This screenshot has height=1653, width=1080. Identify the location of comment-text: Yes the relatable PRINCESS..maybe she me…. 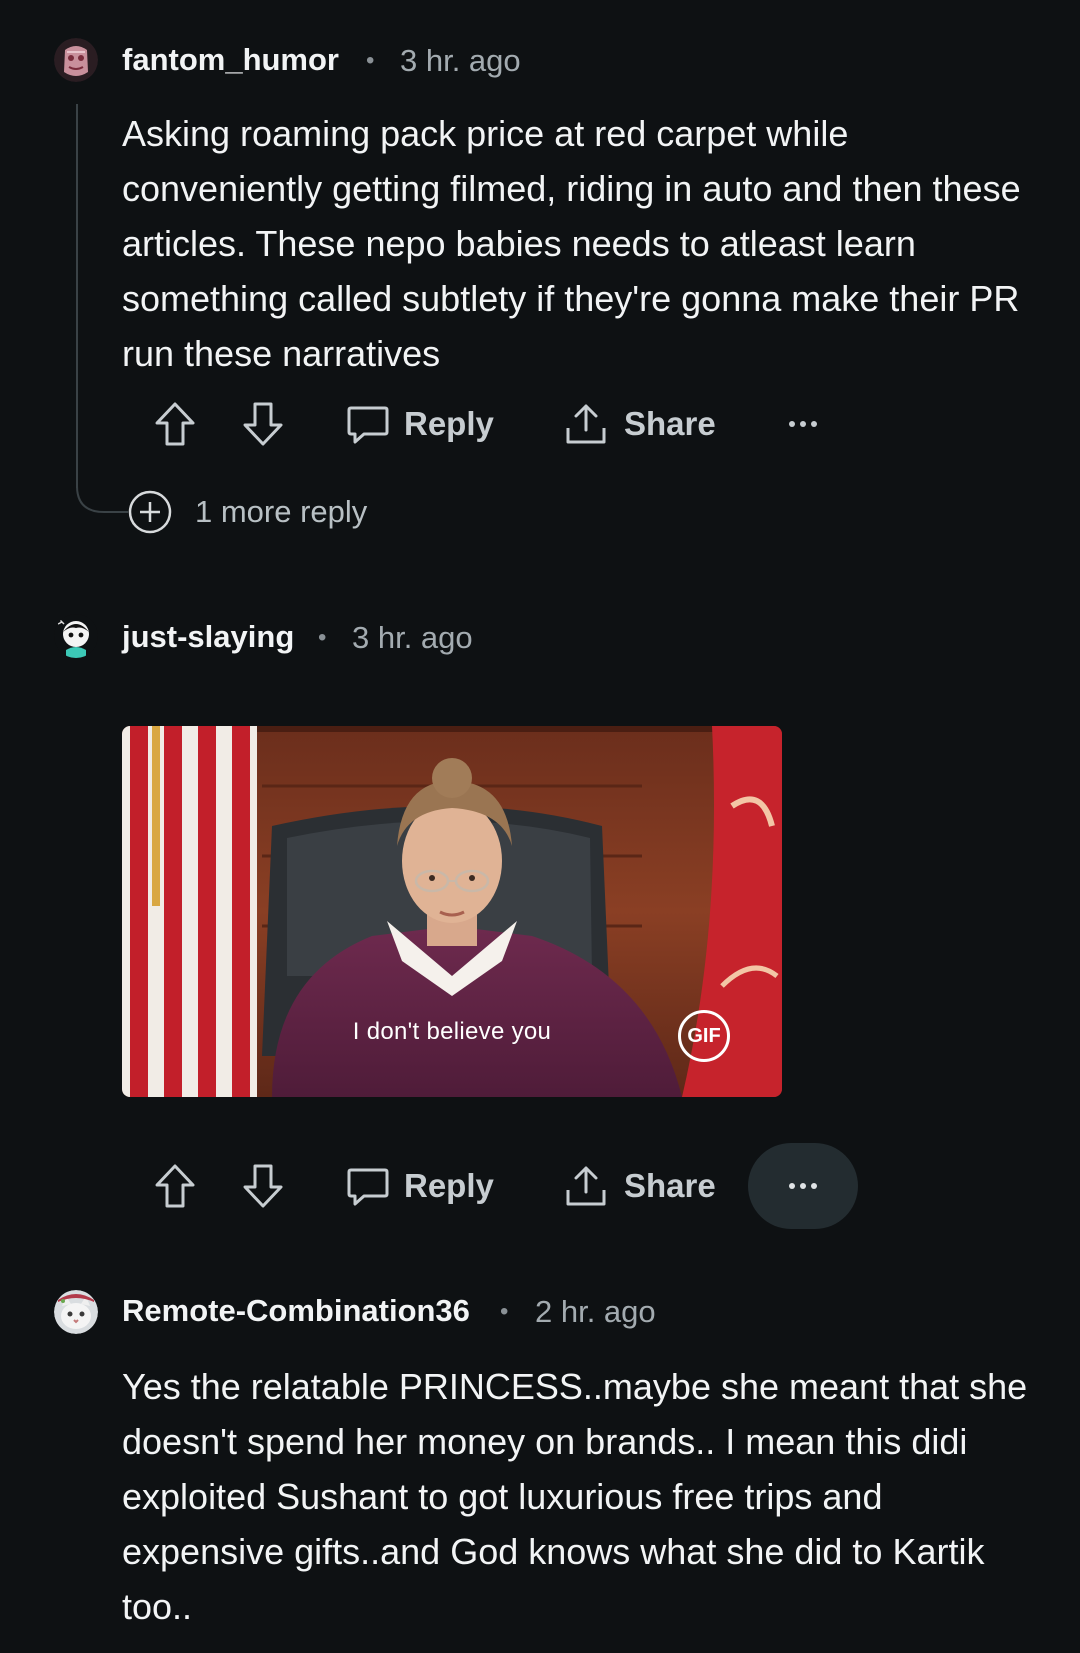
(575, 1496).